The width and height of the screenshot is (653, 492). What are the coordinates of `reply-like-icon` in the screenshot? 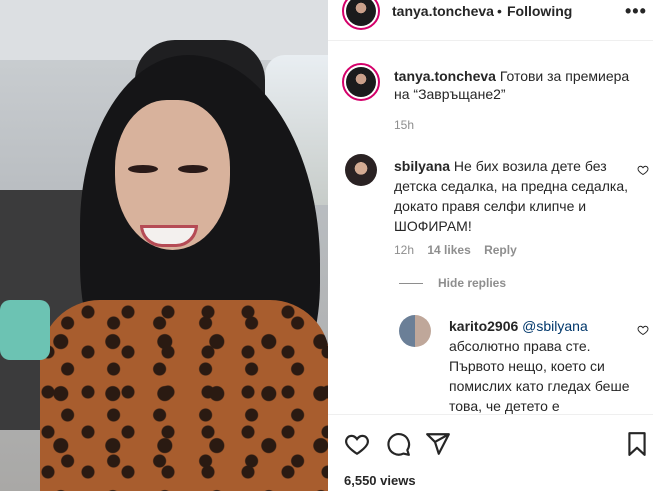 It's located at (643, 330).